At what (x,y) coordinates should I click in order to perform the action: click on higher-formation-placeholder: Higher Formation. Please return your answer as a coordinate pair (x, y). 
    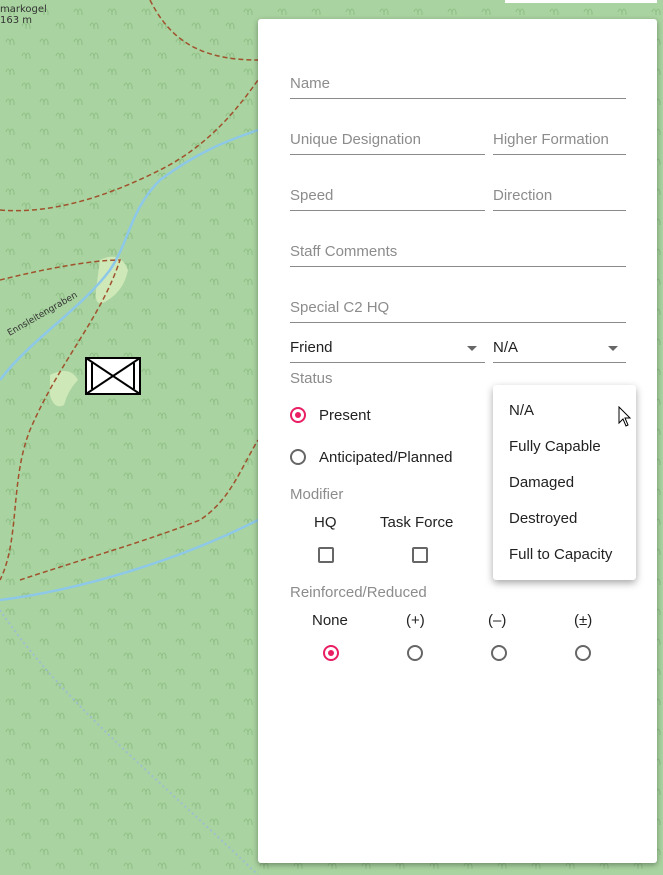
    Looking at the image, I should click on (551, 139).